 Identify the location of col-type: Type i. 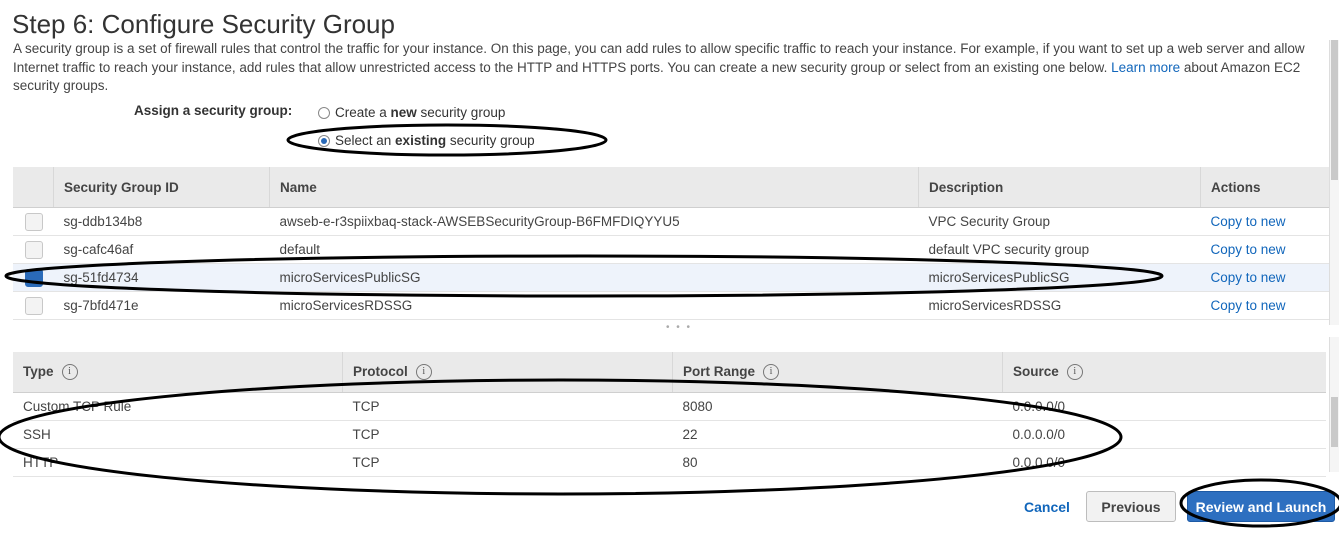
(178, 372).